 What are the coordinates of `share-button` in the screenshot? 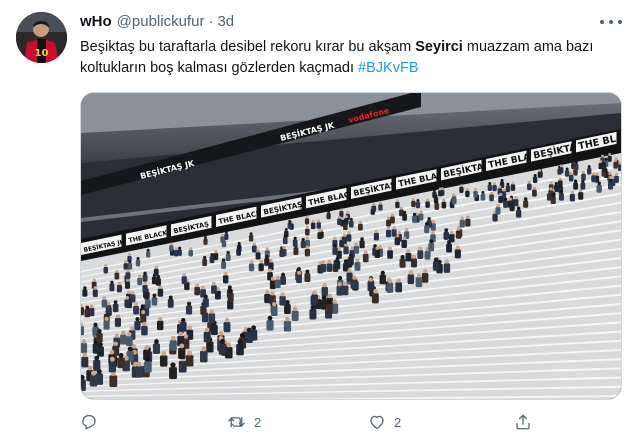 It's located at (523, 422).